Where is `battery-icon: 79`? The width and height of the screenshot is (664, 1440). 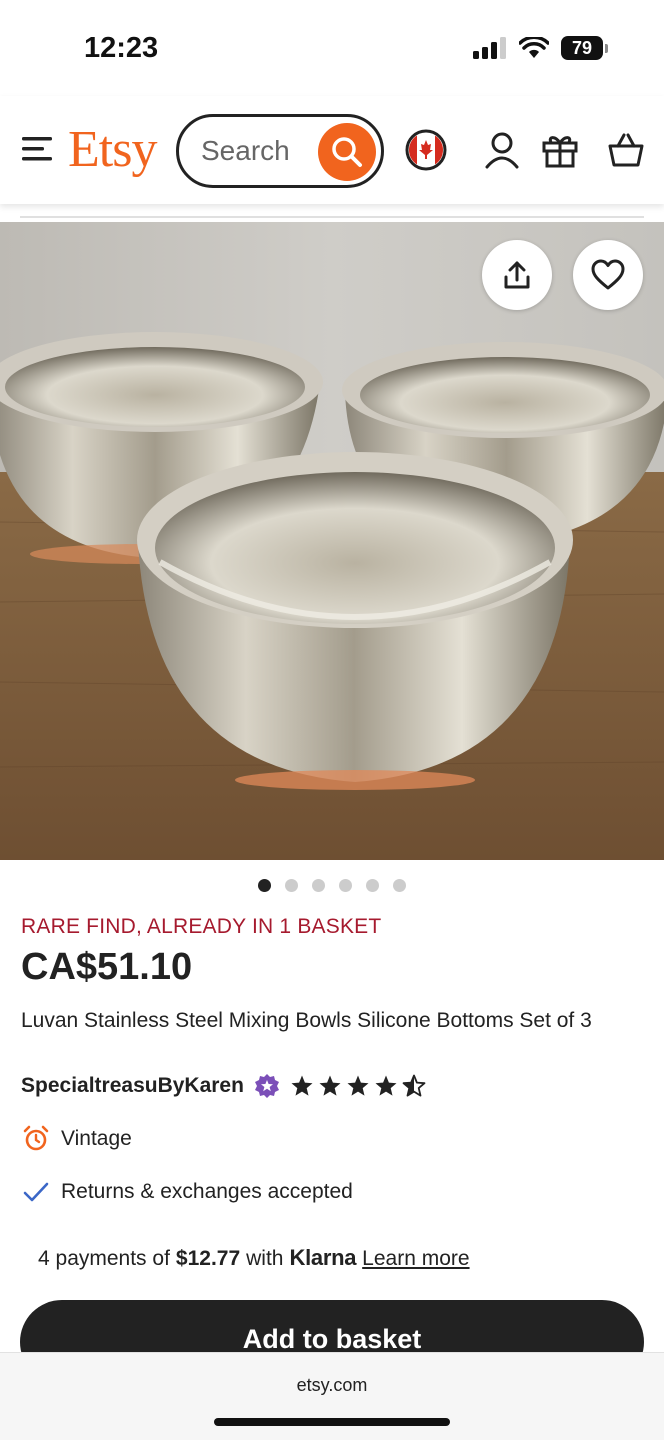 battery-icon: 79 is located at coordinates (584, 48).